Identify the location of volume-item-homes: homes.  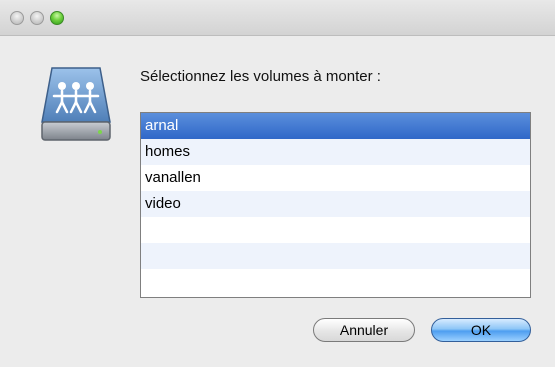
(335, 152).